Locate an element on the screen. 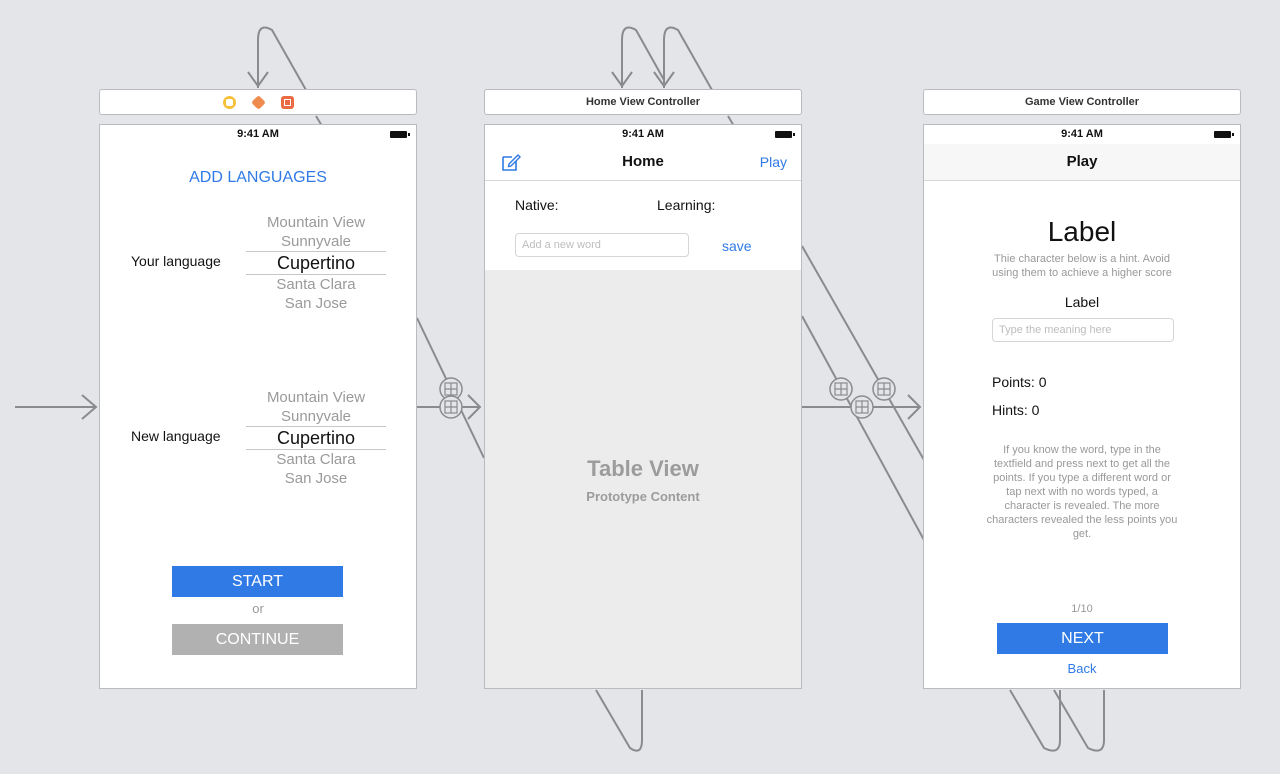 Image resolution: width=1280 pixels, height=774 pixels. table-view-title: Table View is located at coordinates (643, 468).